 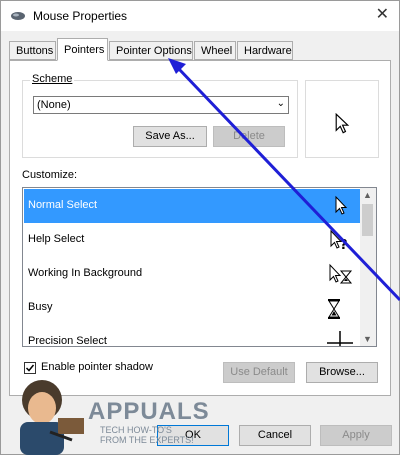 I want to click on tab-pointers: Pointers, so click(x=82, y=49).